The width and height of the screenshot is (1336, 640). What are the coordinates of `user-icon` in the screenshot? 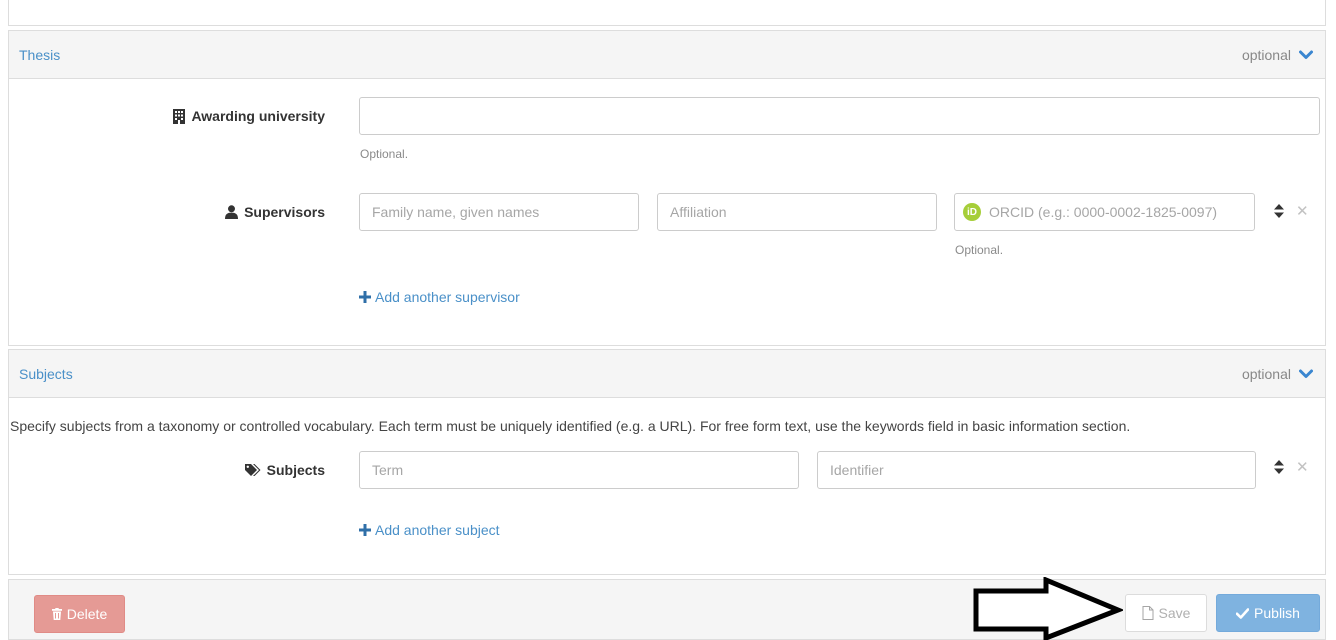 It's located at (232, 212).